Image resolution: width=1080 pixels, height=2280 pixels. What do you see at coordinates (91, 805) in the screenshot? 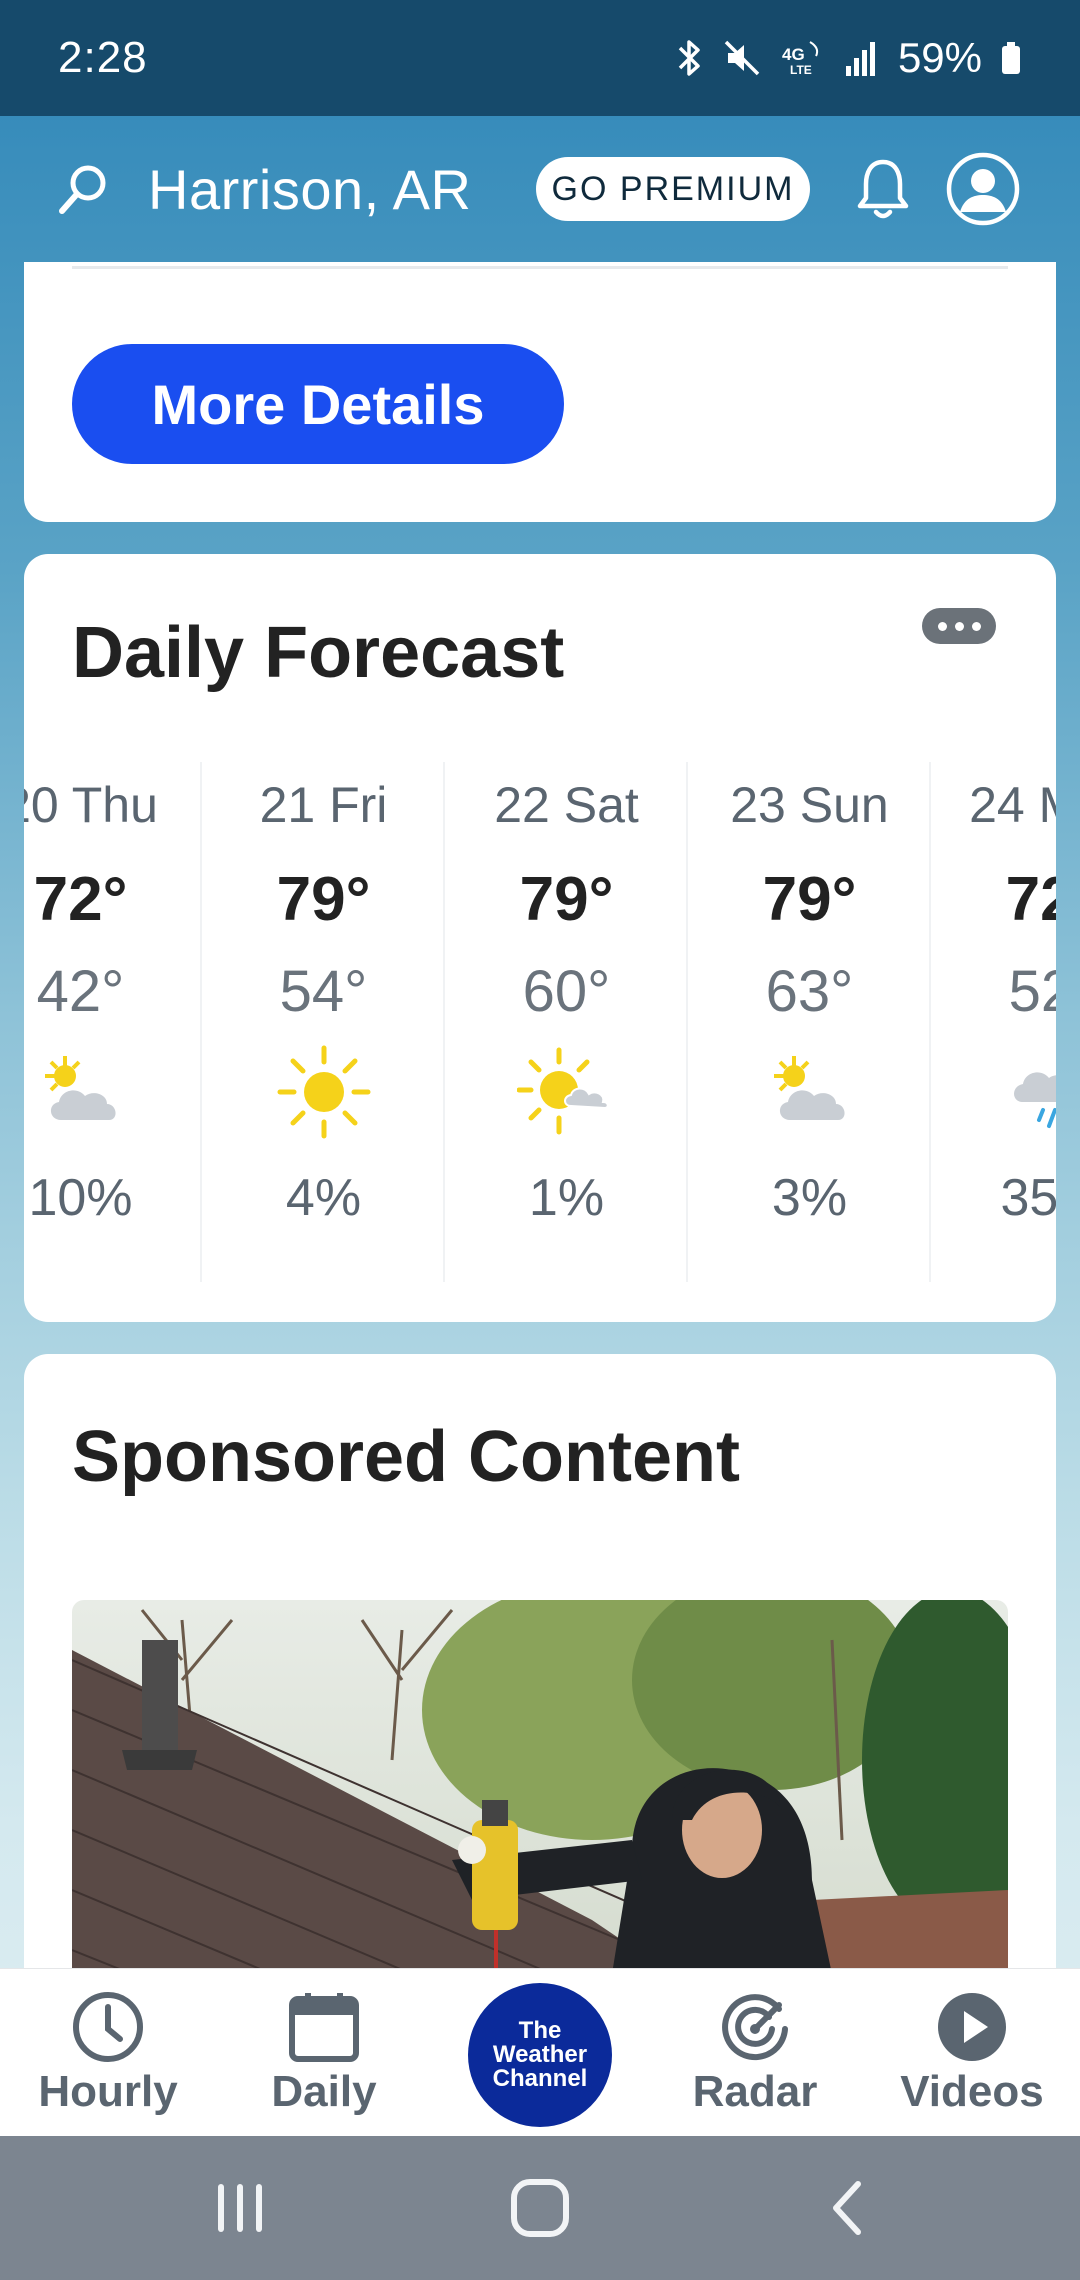
I see `day-label: 20 Thu` at bounding box center [91, 805].